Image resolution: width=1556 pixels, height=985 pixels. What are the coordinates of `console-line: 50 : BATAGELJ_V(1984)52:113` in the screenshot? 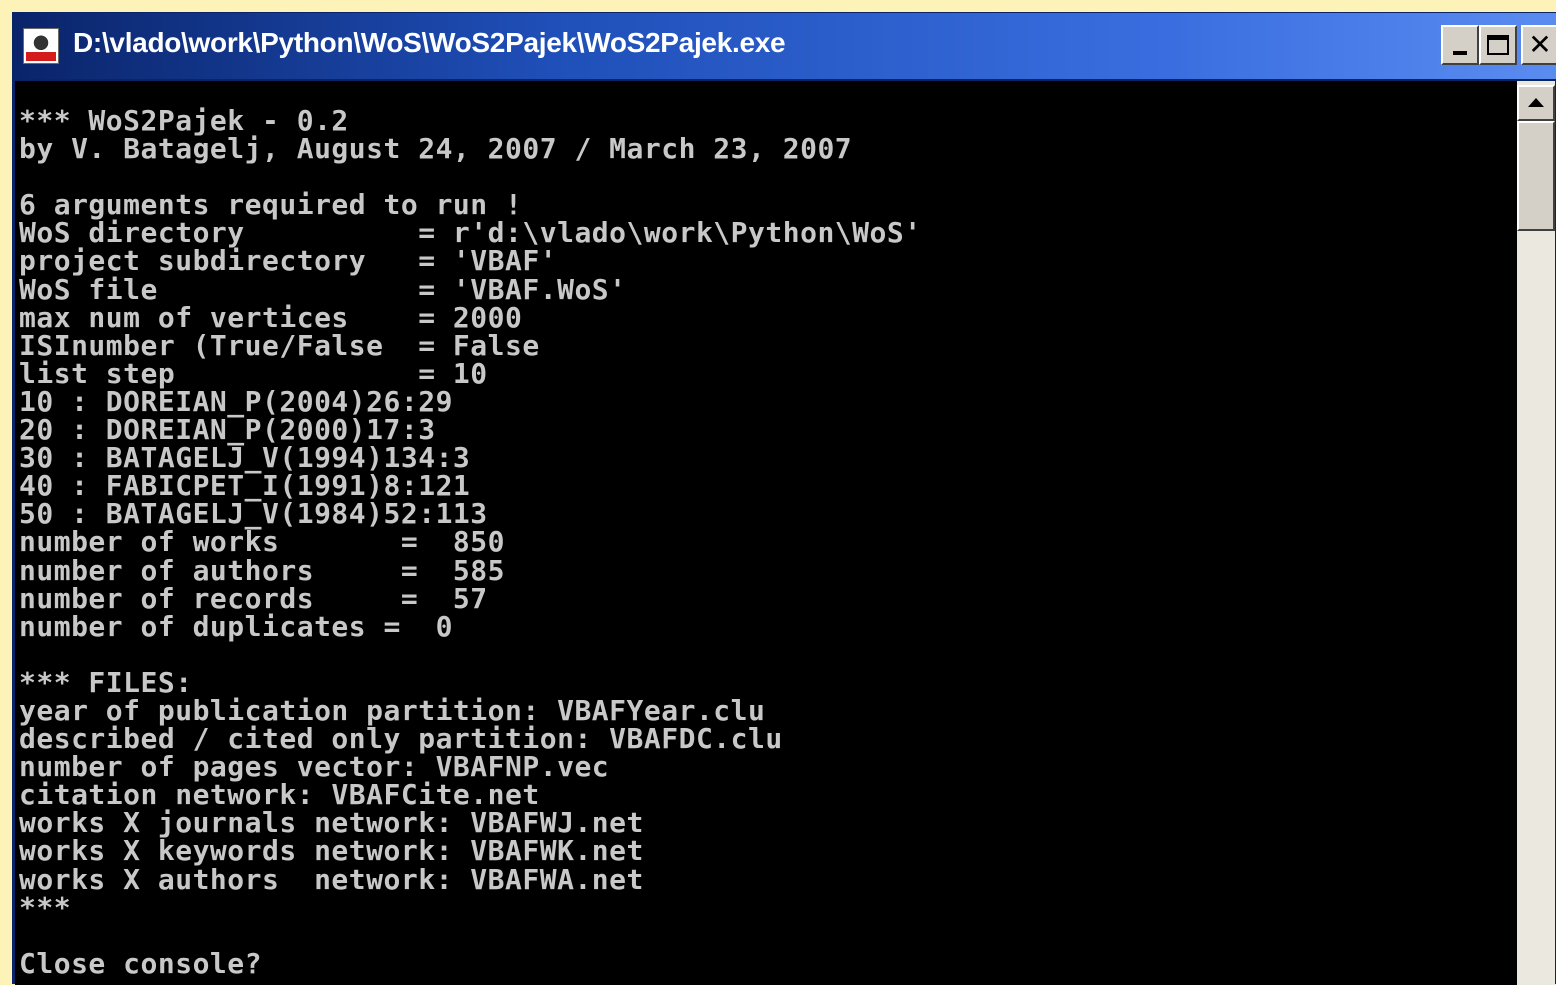 It's located at (253, 514).